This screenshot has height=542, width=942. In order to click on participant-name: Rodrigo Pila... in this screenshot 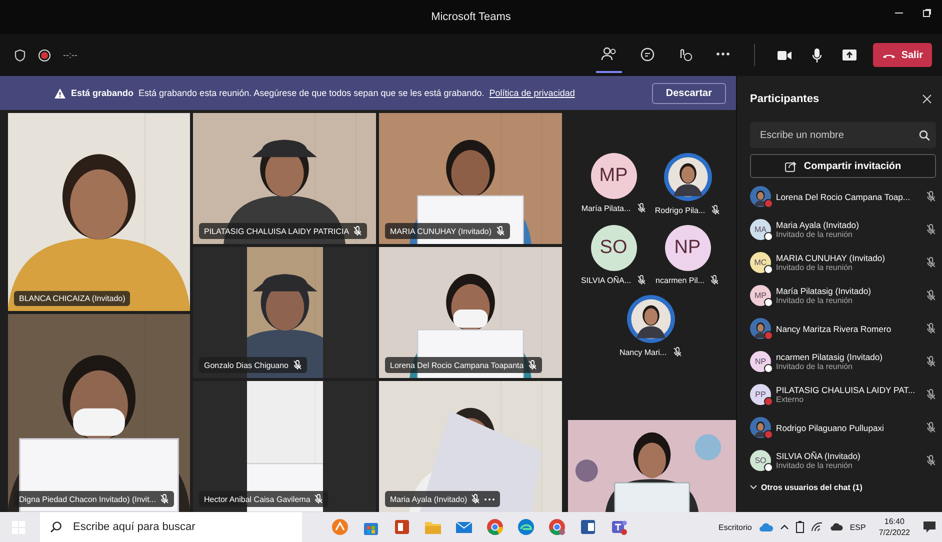, I will do `click(680, 210)`.